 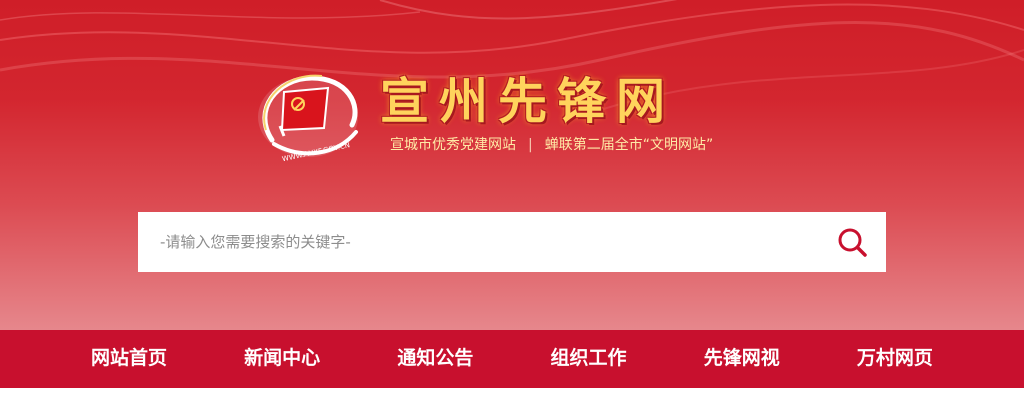 What do you see at coordinates (742, 359) in the screenshot?
I see `nav-item-vanguard-video: 先锋网视` at bounding box center [742, 359].